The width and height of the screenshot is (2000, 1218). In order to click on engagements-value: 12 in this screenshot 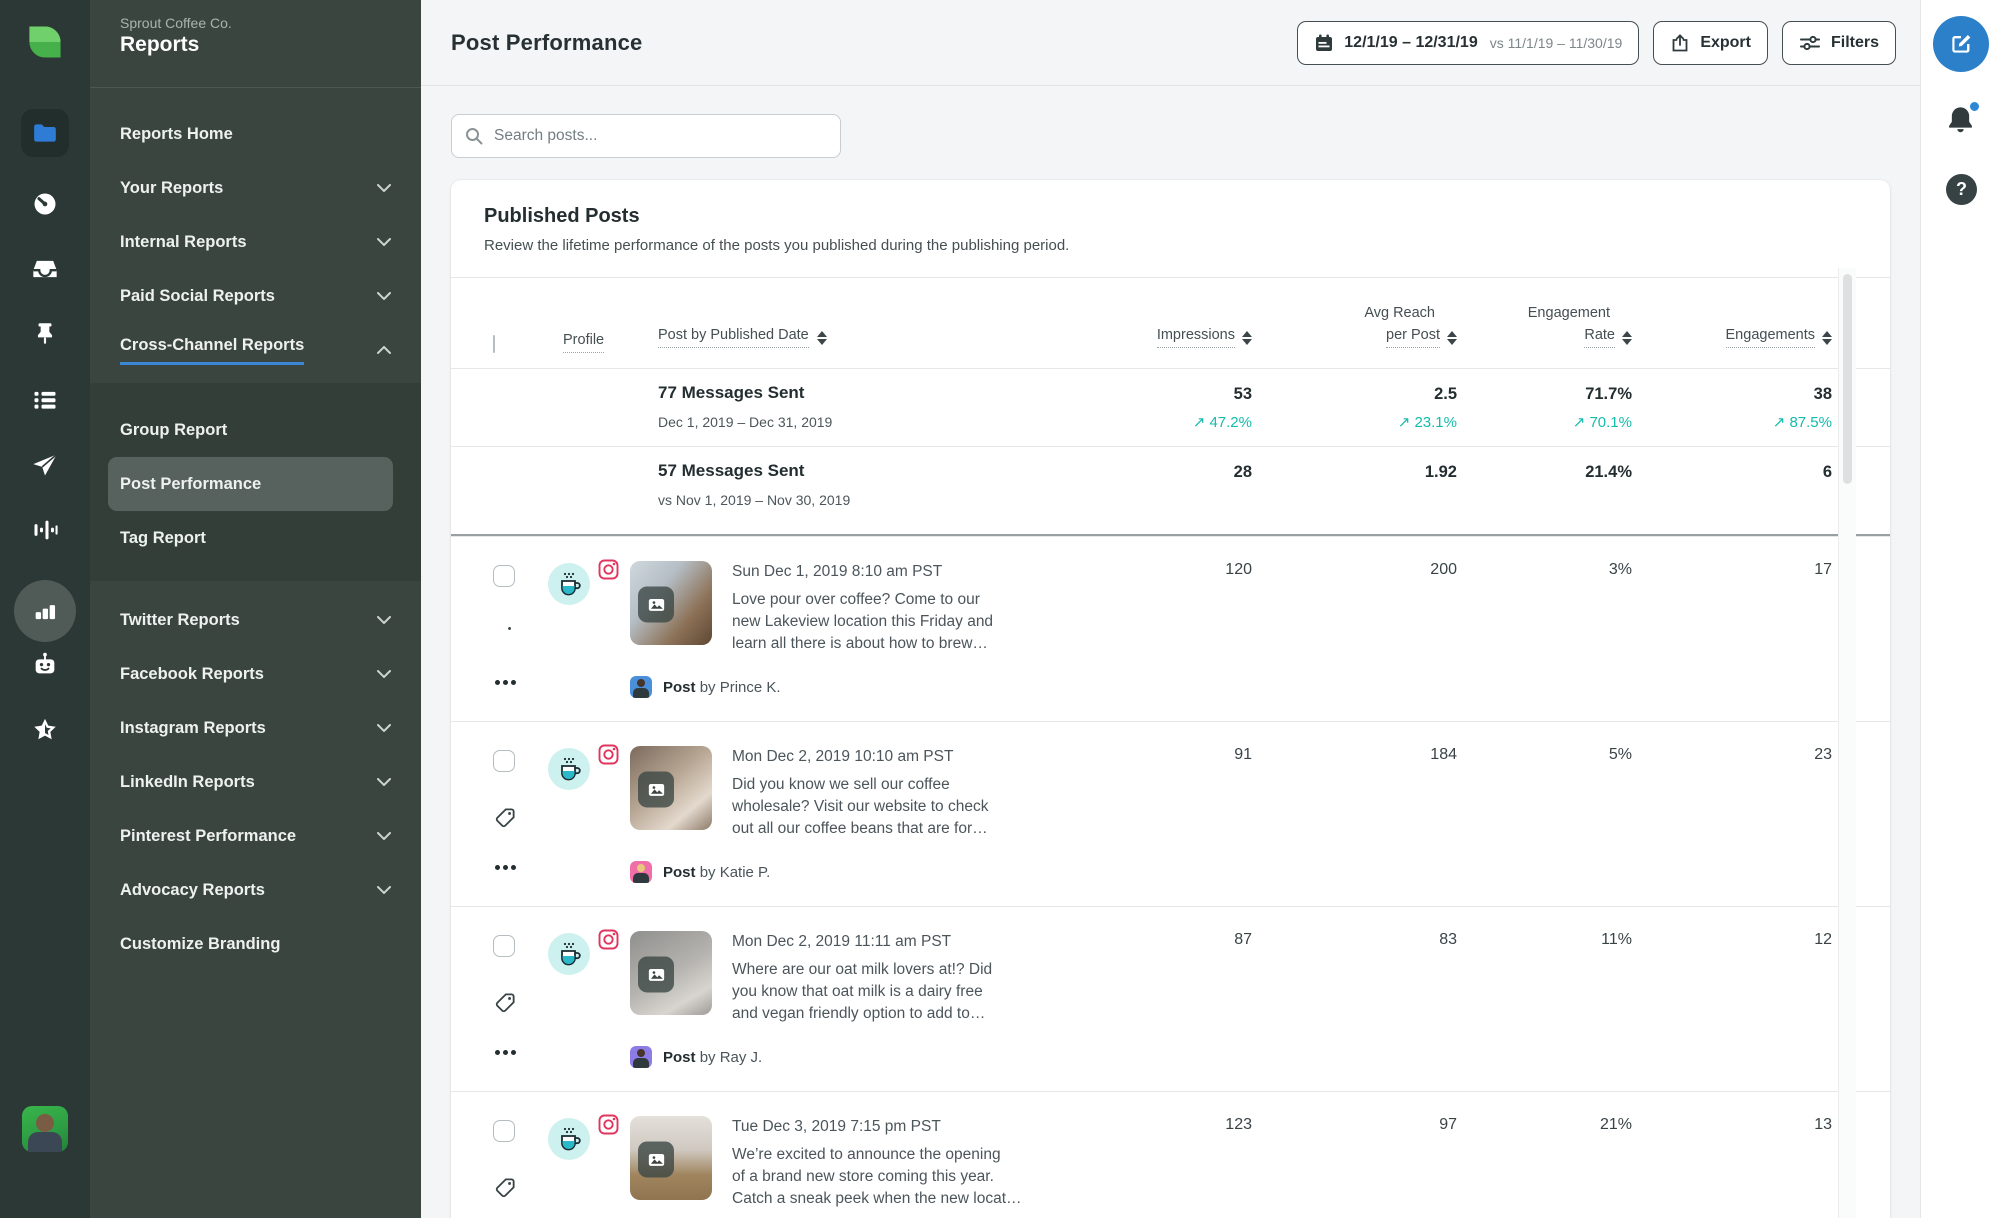, I will do `click(1823, 939)`.